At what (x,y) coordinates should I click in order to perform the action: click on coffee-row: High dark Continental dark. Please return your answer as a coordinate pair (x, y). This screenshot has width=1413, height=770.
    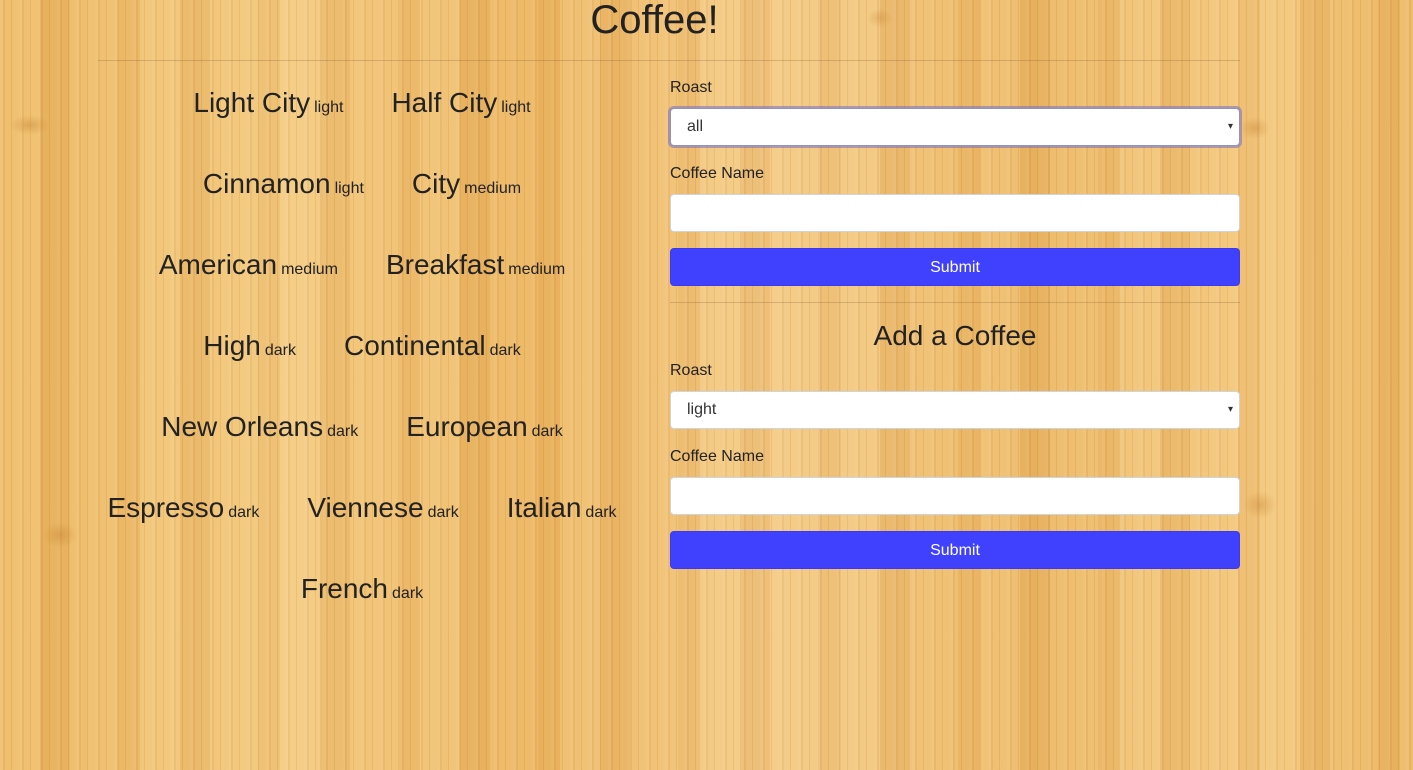
    Looking at the image, I should click on (362, 345).